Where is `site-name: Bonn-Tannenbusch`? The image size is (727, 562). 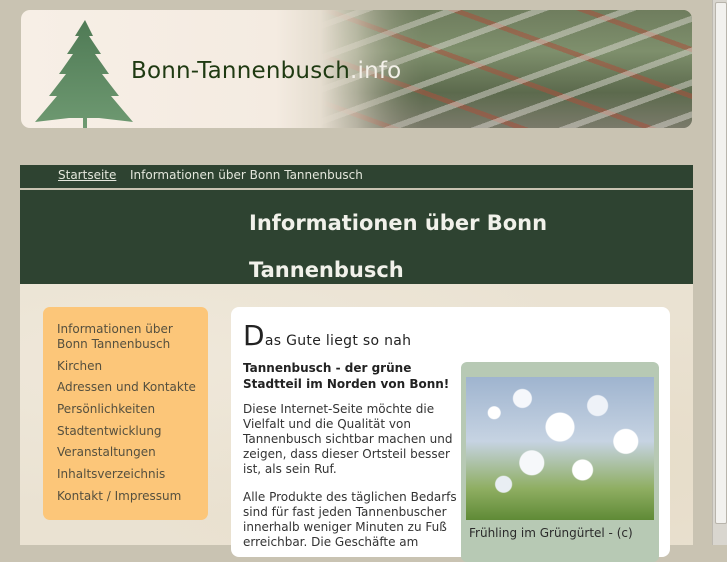 site-name: Bonn-Tannenbusch is located at coordinates (240, 71).